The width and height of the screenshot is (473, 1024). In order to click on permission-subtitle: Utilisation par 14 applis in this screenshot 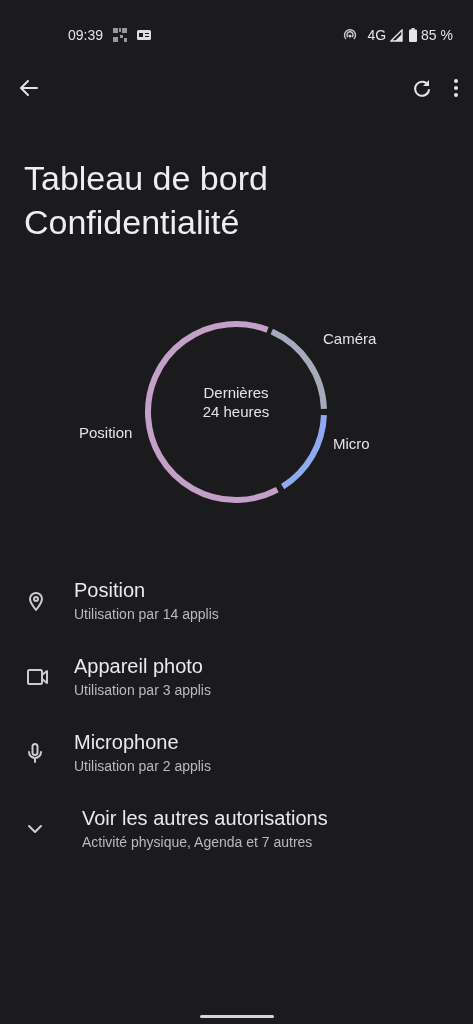, I will do `click(146, 614)`.